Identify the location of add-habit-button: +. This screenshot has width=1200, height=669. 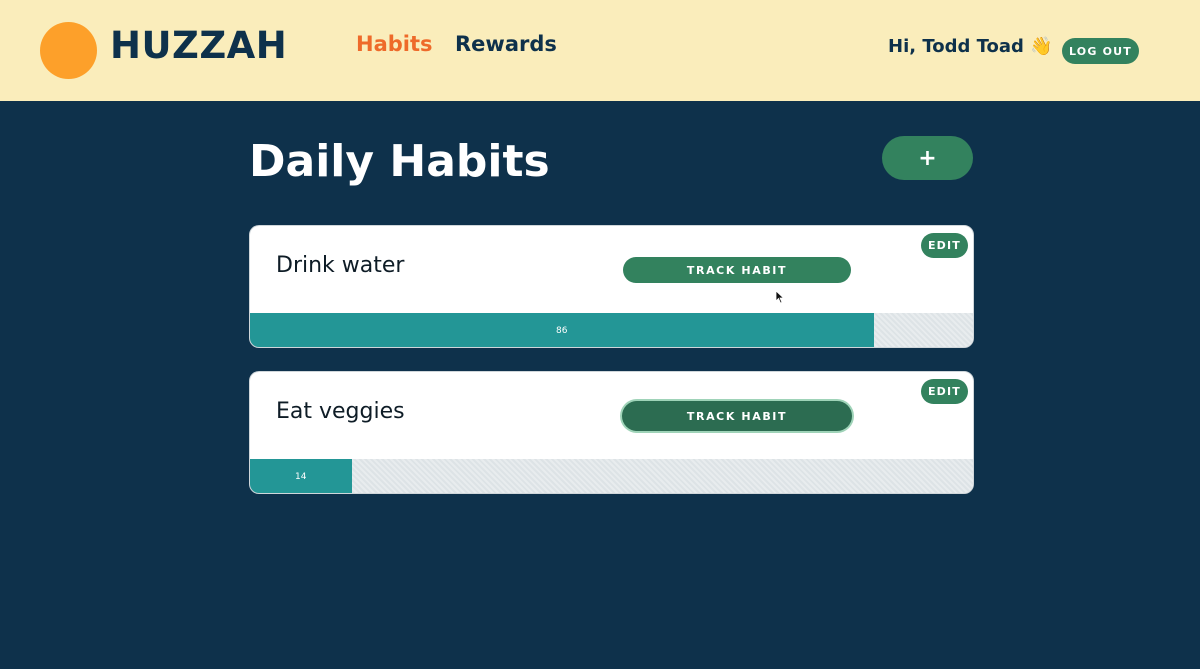
(927, 158).